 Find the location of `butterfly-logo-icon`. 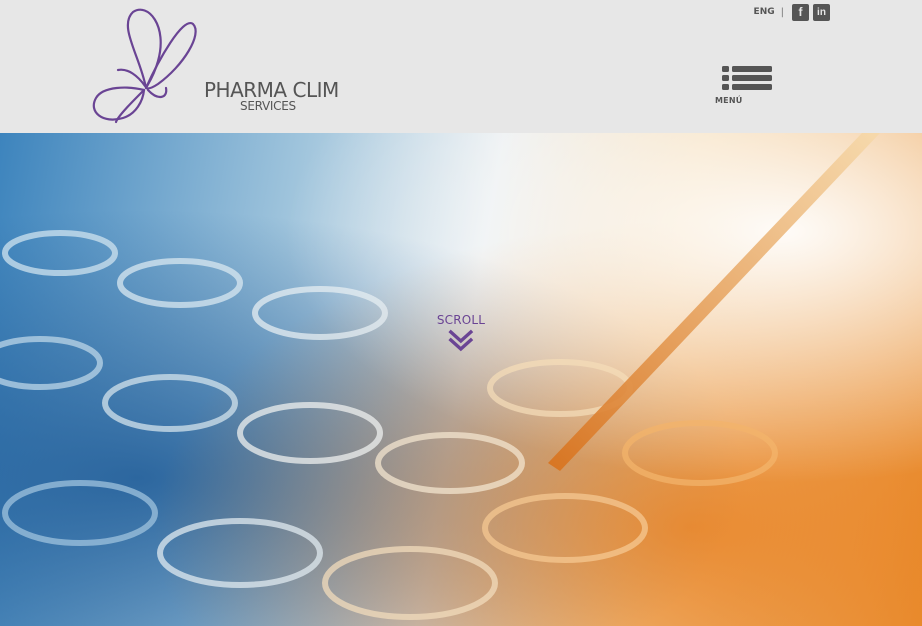

butterfly-logo-icon is located at coordinates (144, 66).